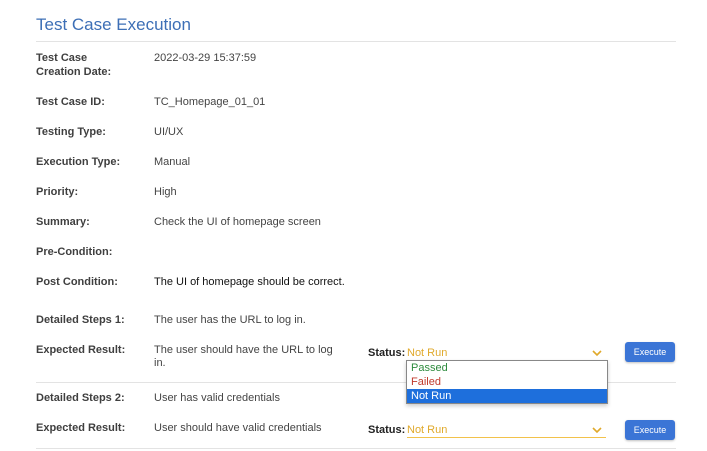 The image size is (707, 451). Describe the element at coordinates (427, 353) in the screenshot. I see `status-1-select-value: Not Run` at that location.